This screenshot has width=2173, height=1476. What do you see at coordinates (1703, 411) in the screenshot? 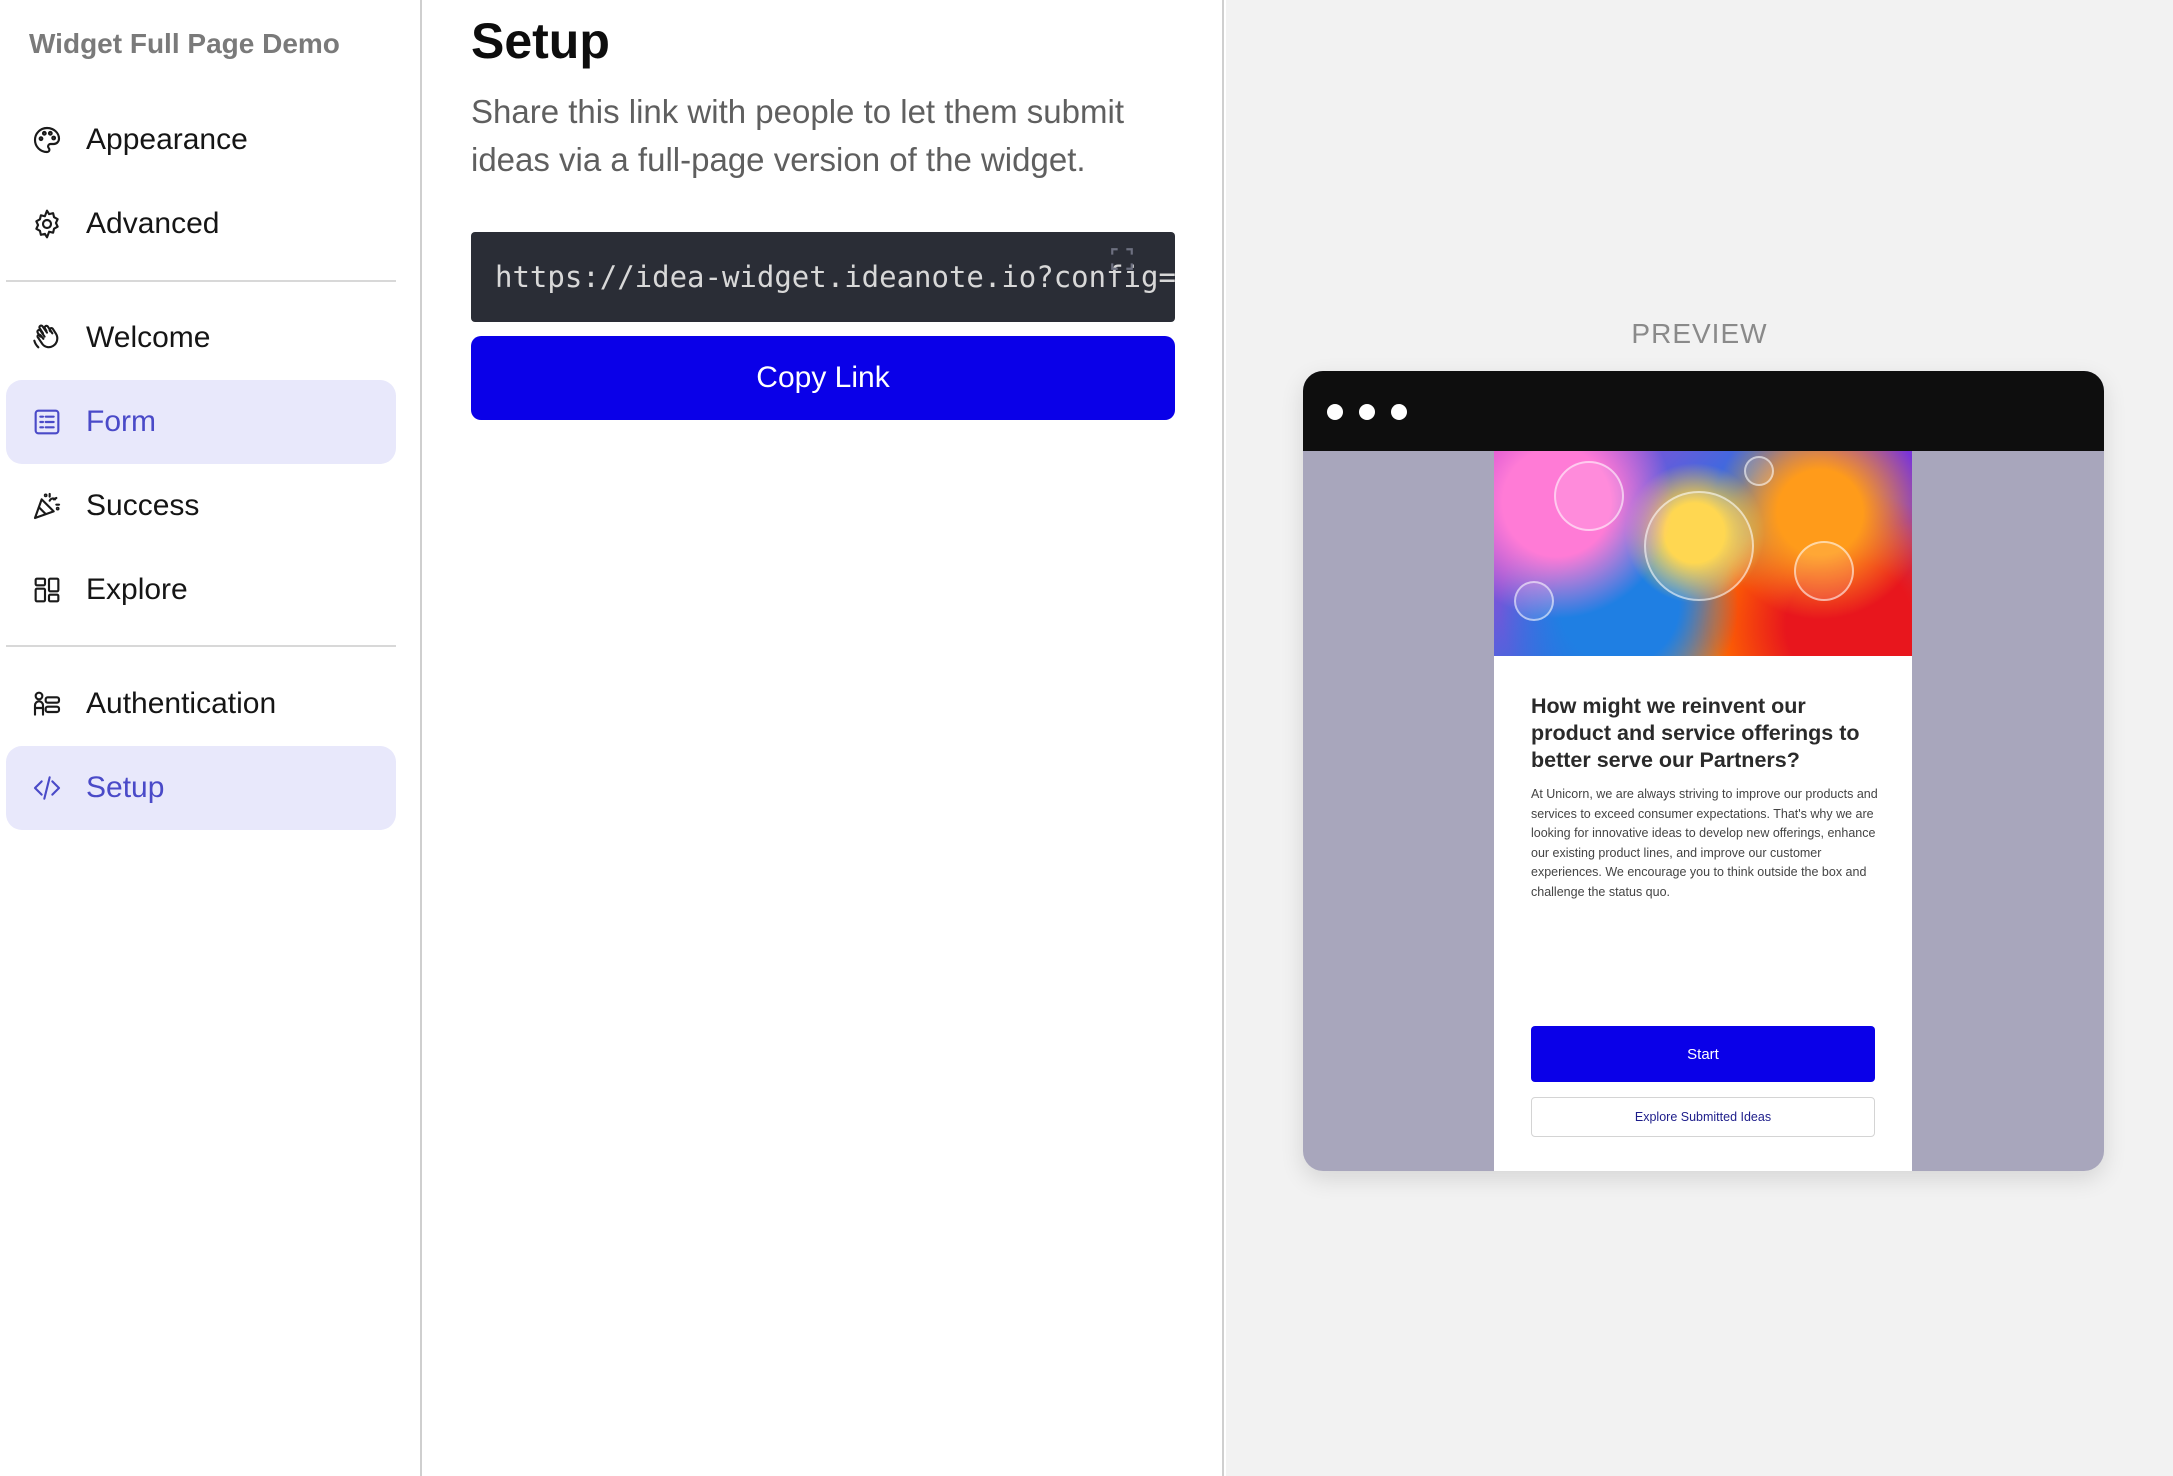
I see `browser-title-bar` at bounding box center [1703, 411].